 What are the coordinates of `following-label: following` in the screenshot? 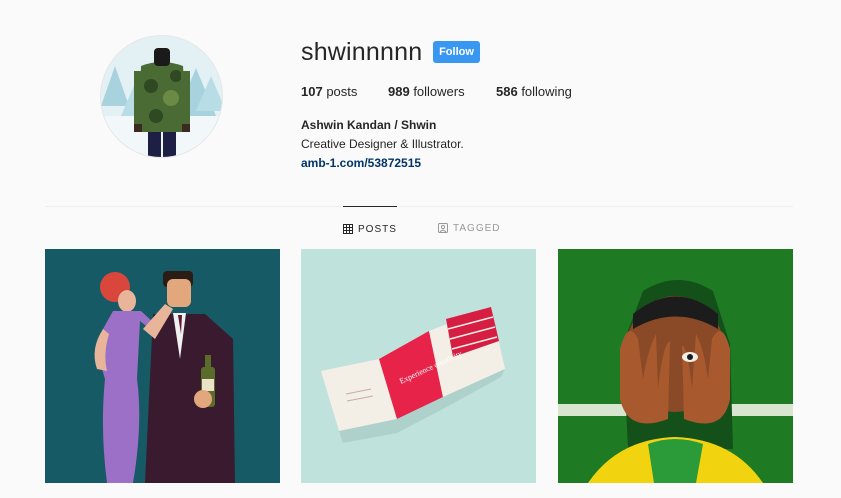 It's located at (544, 91).